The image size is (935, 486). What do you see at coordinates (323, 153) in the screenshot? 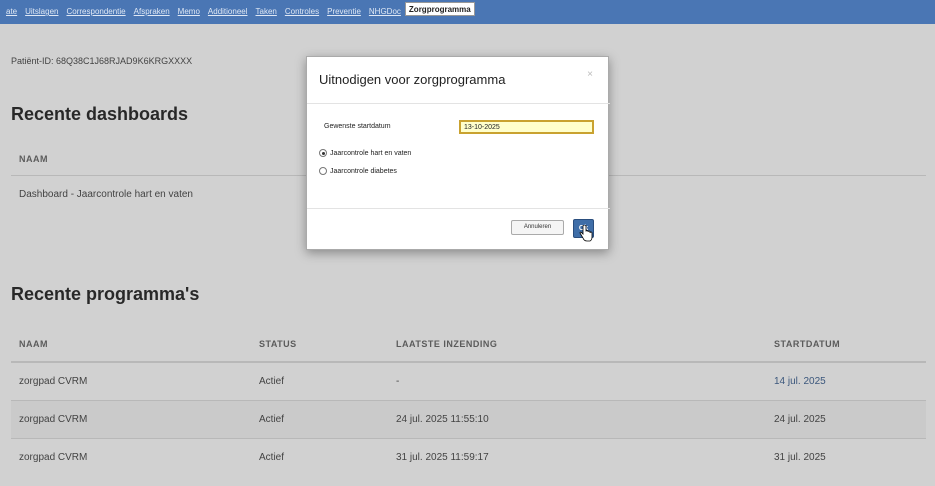
I see `radio-selected-icon` at bounding box center [323, 153].